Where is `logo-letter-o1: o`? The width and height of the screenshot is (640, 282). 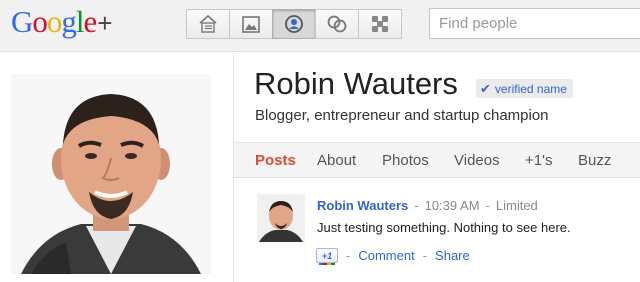
logo-letter-o1: o is located at coordinates (39, 21).